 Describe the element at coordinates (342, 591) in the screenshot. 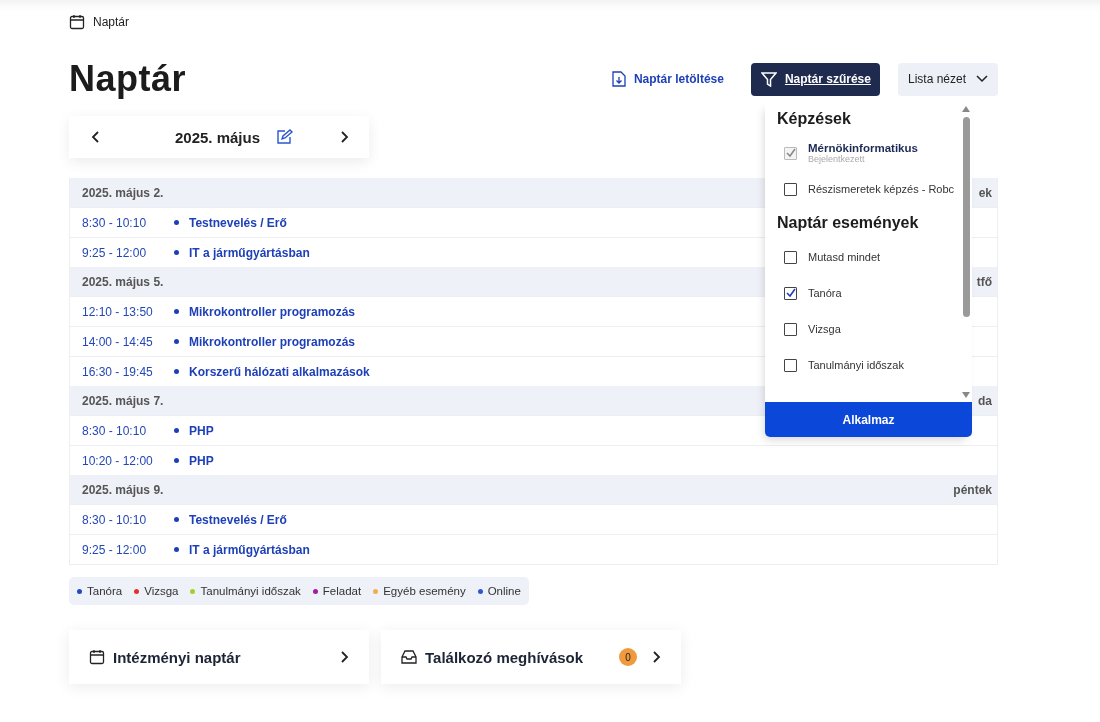

I see `legend-label: Feladat` at that location.